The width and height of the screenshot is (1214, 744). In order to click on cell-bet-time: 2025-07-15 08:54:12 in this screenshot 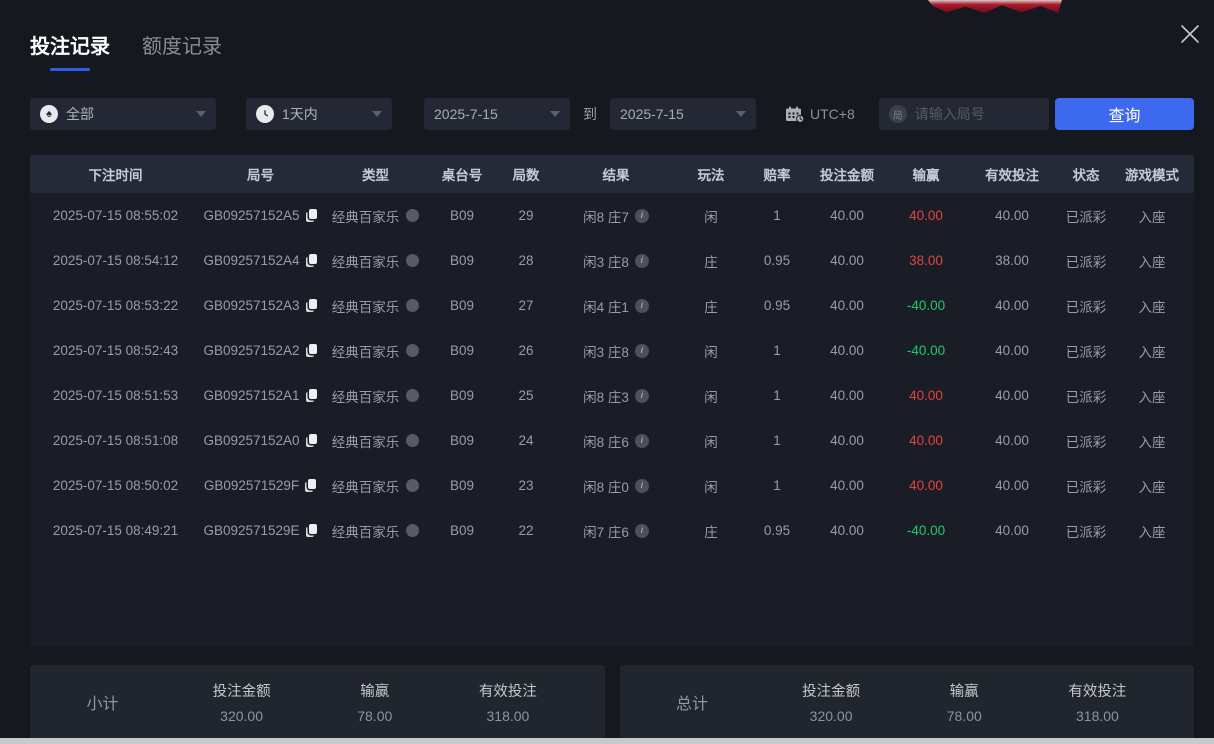, I will do `click(115, 260)`.